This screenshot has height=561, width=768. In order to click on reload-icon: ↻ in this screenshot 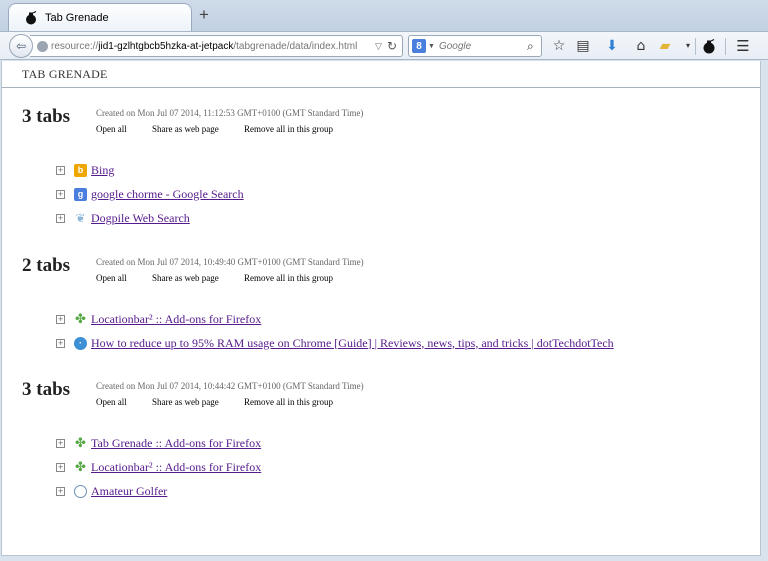, I will do `click(392, 46)`.